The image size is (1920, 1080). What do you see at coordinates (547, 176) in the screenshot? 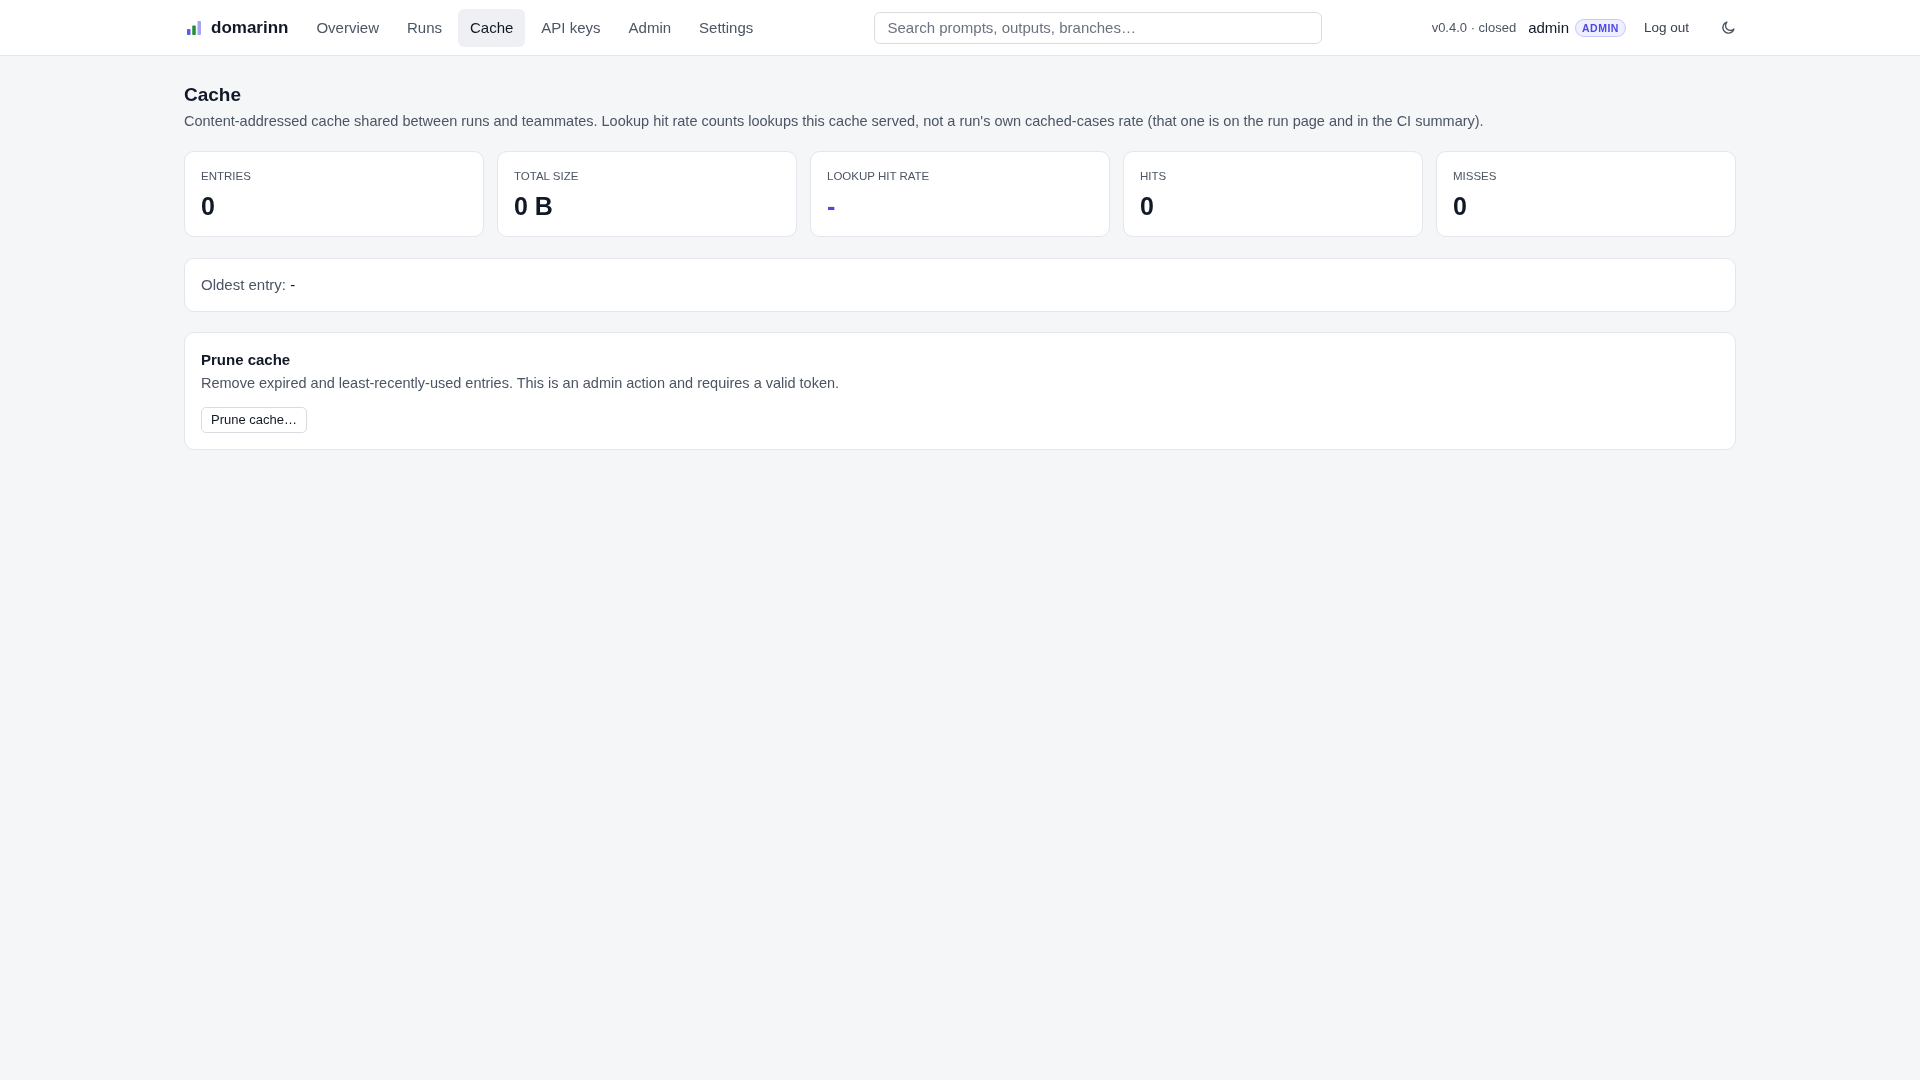
I see `stat-label: TOTAL SIZE` at bounding box center [547, 176].